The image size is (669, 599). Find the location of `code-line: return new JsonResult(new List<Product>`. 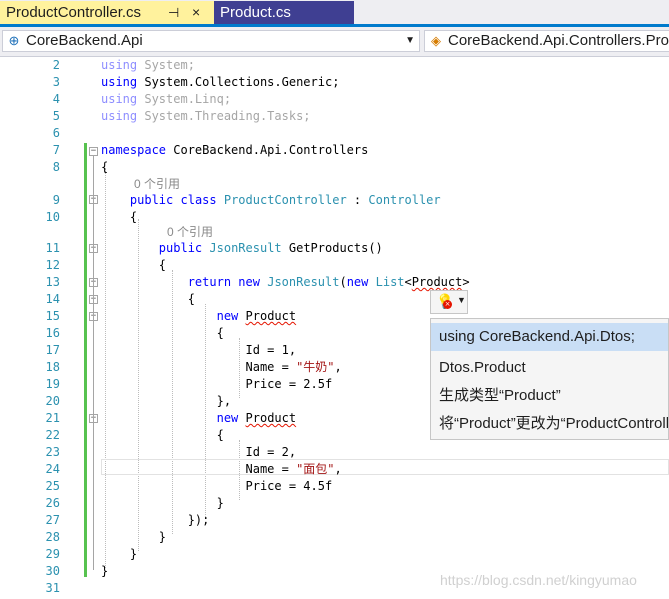

code-line: return new JsonResult(new List<Product> is located at coordinates (328, 282).